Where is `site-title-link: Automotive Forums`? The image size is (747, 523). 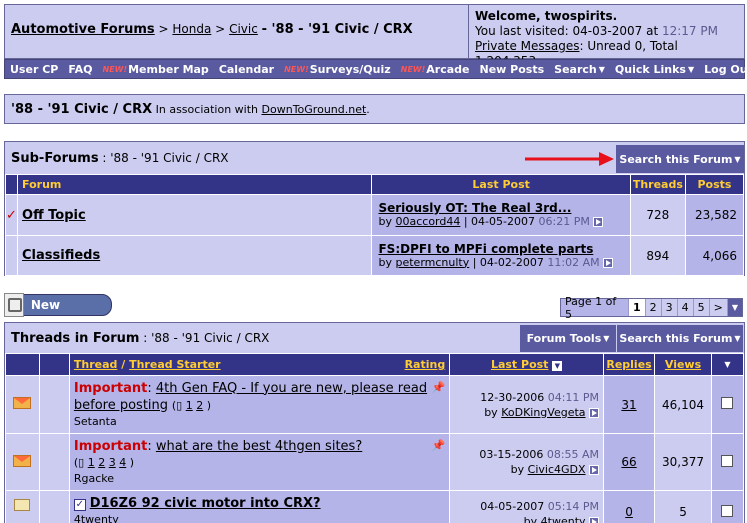 site-title-link: Automotive Forums is located at coordinates (83, 29).